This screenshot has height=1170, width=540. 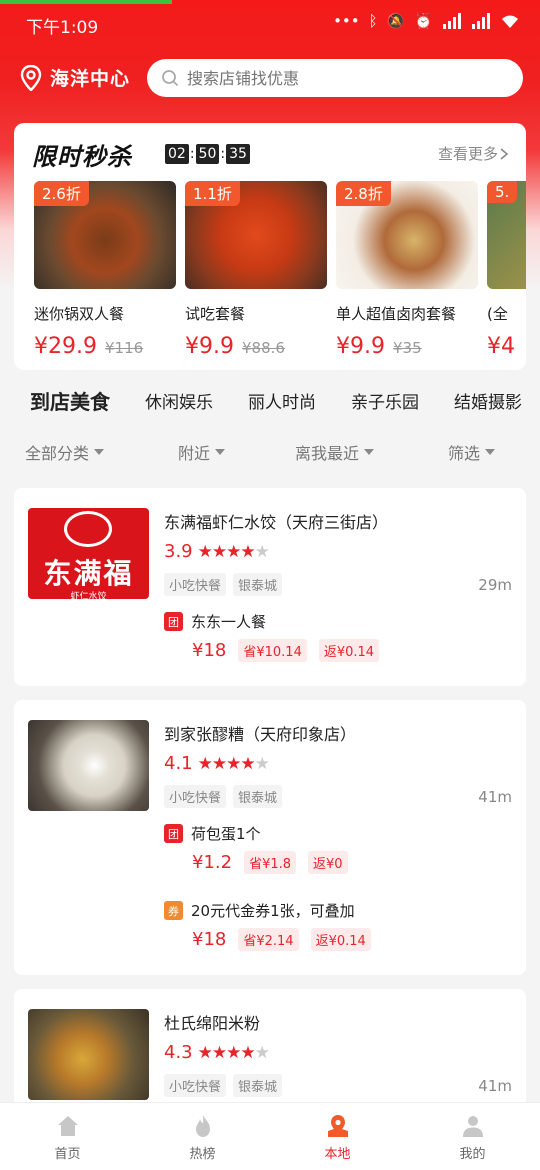 I want to click on see-more-link: 查看更多, so click(x=474, y=153).